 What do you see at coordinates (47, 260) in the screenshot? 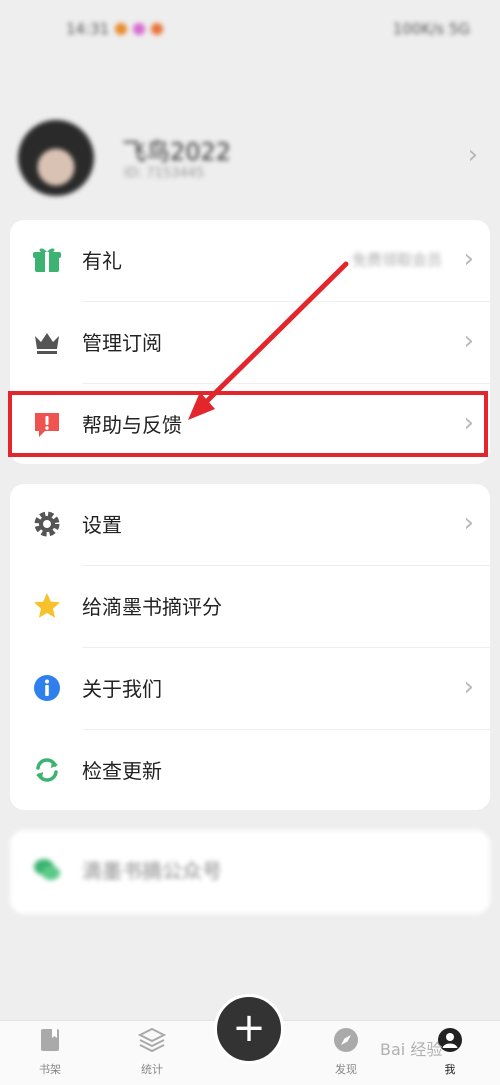
I see `gift-icon` at bounding box center [47, 260].